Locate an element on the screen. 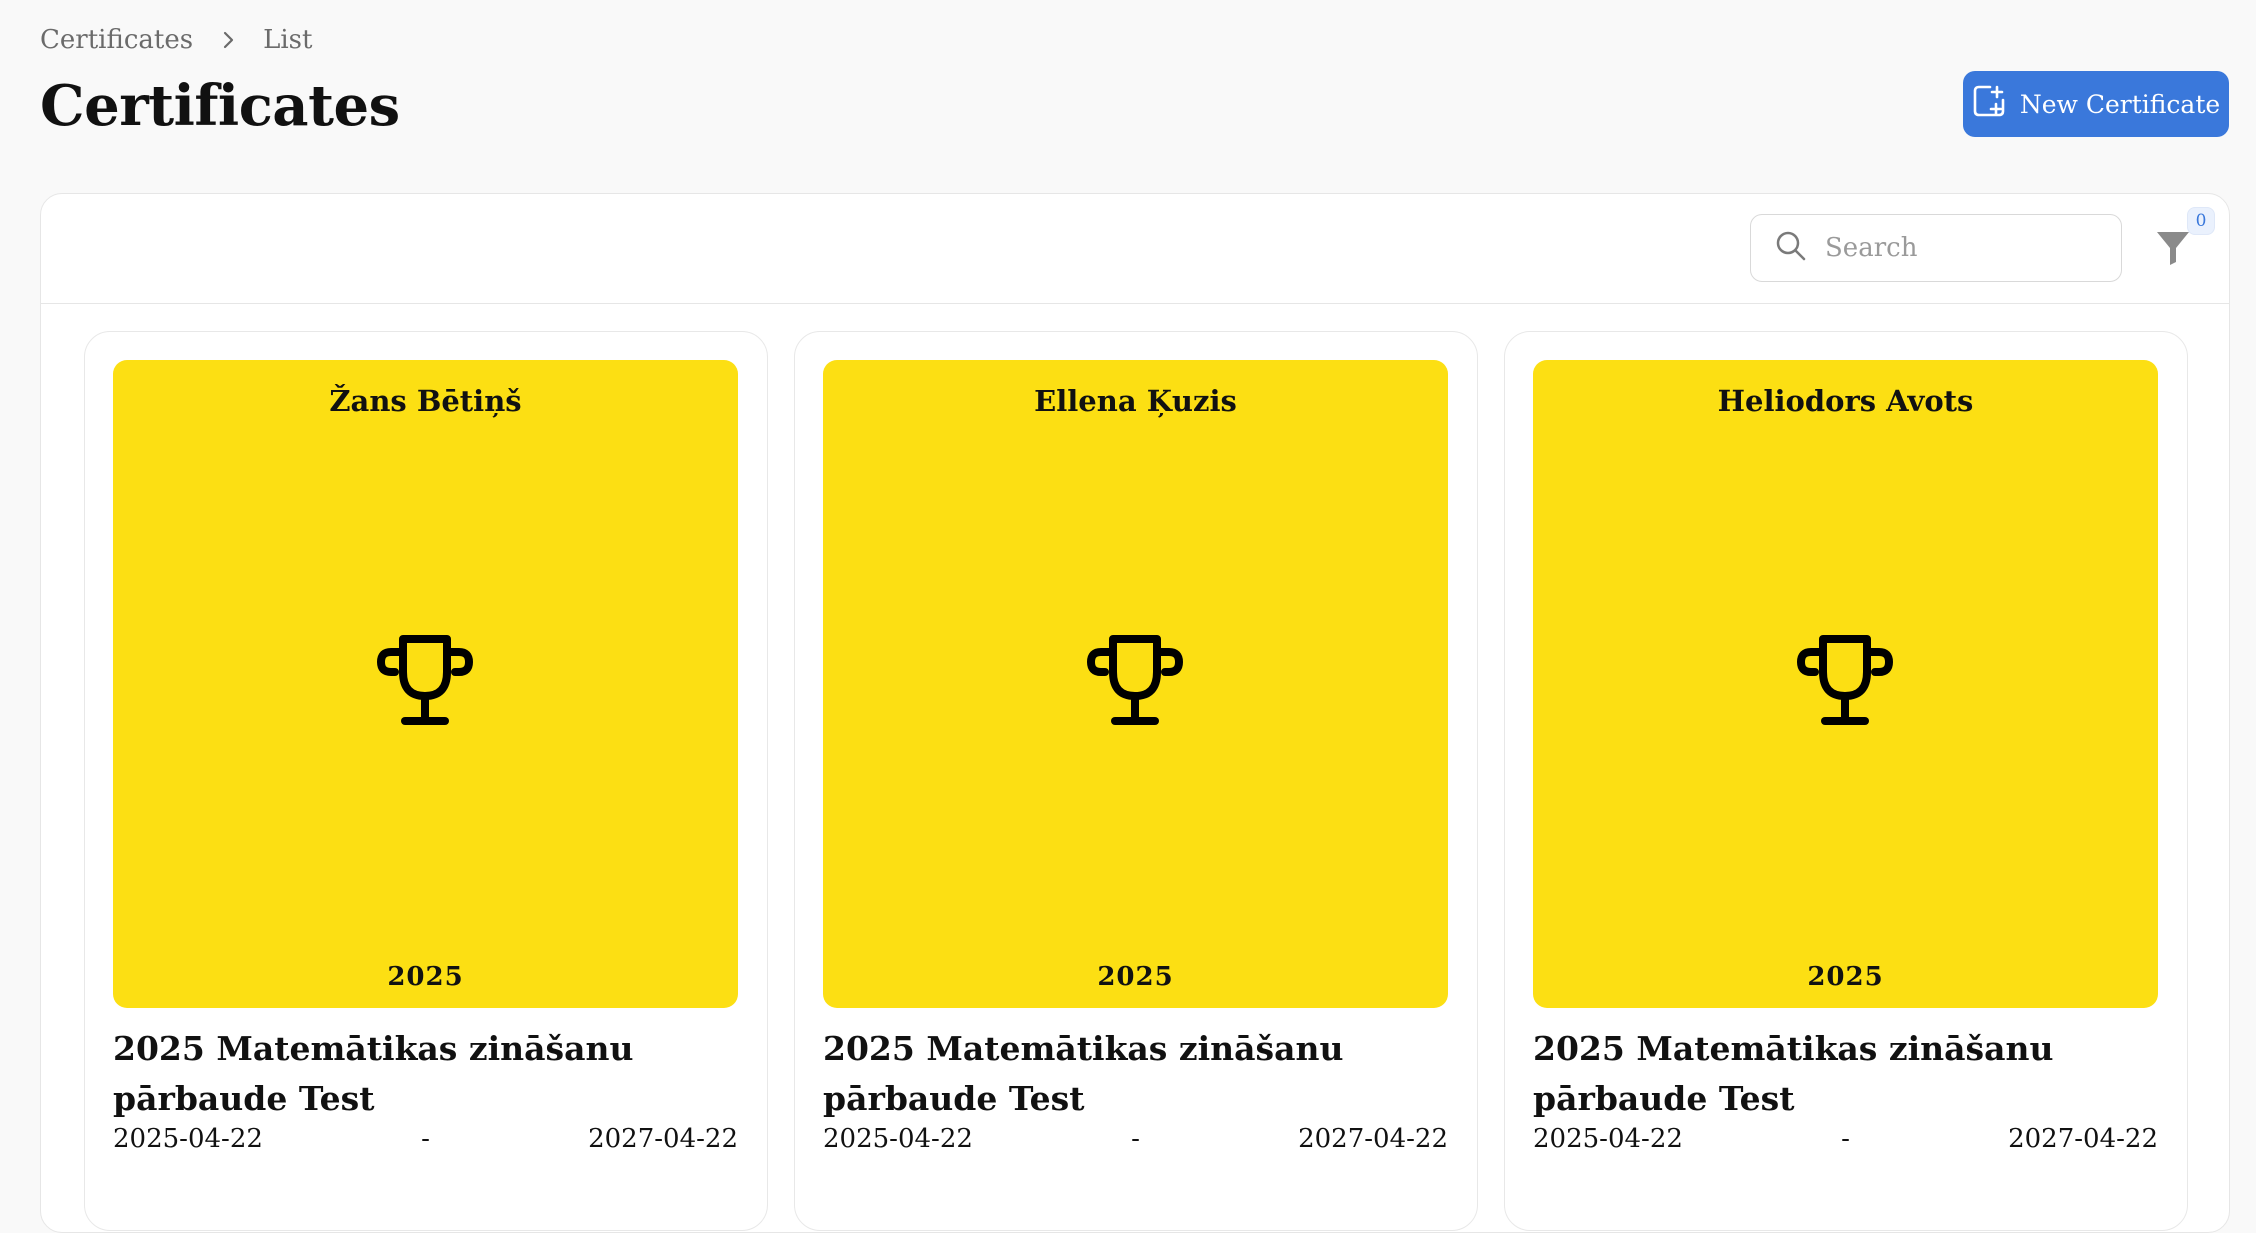 The image size is (2256, 1233). certificate-preview: Žans Bētiņš 2025 is located at coordinates (425, 684).